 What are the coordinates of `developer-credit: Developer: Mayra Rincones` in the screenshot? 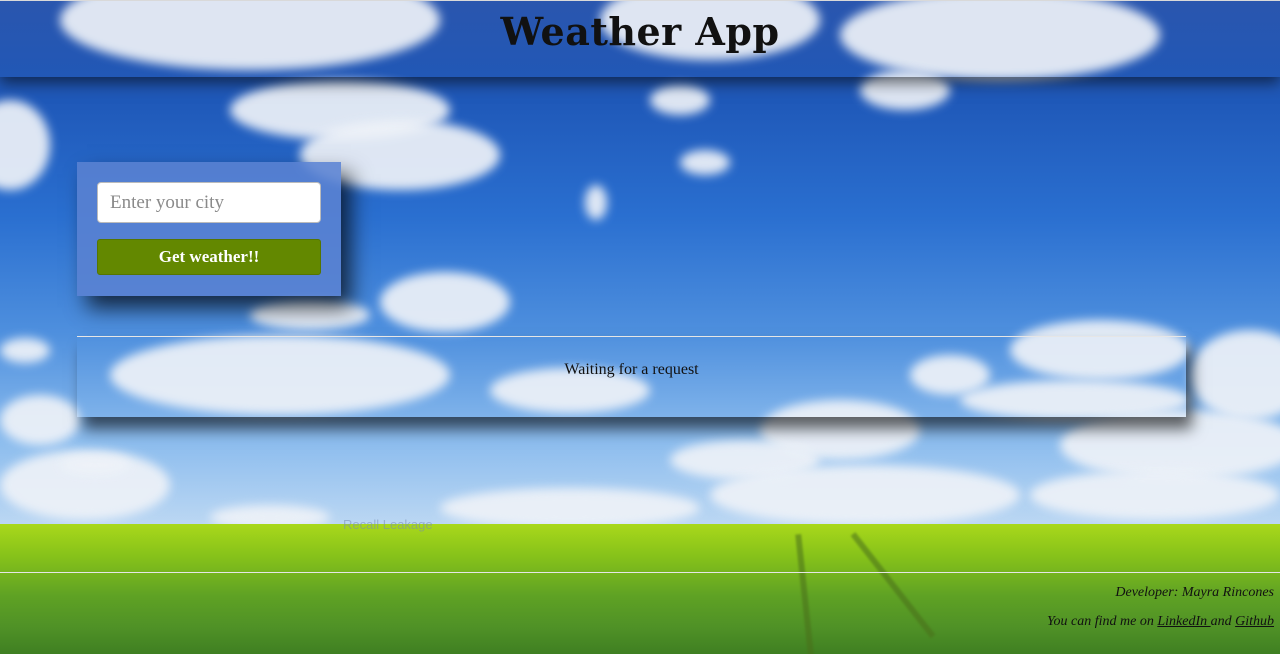 It's located at (1194, 592).